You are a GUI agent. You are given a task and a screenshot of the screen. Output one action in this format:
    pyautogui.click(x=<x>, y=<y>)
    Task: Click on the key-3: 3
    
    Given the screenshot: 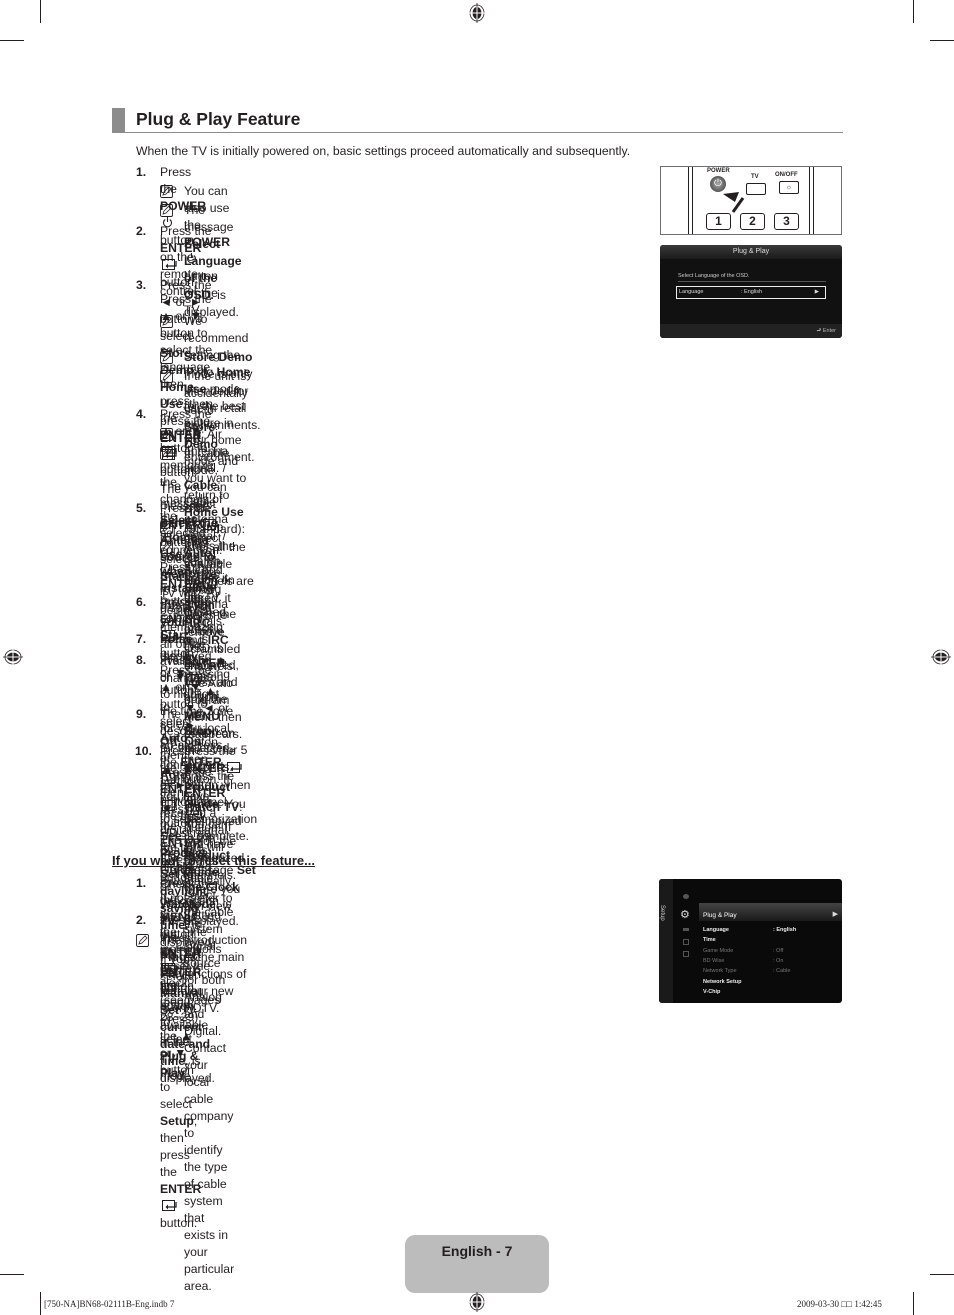 What is the action you would take?
    pyautogui.click(x=786, y=221)
    